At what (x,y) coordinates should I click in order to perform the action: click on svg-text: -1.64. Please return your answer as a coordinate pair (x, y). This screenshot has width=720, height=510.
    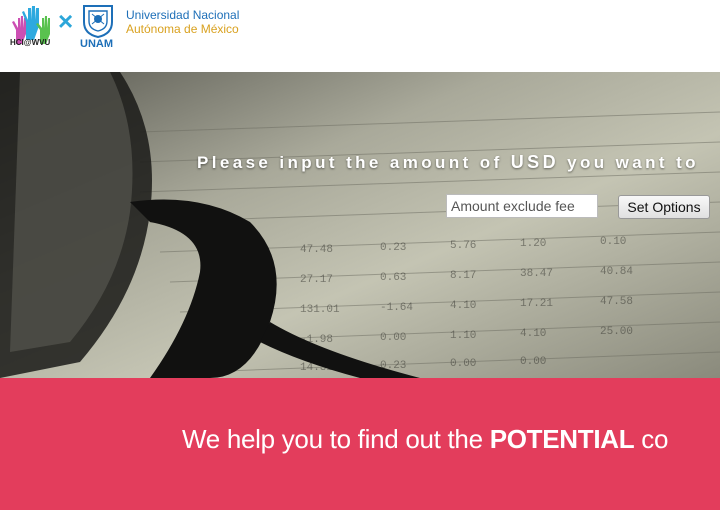
    Looking at the image, I should click on (396, 308).